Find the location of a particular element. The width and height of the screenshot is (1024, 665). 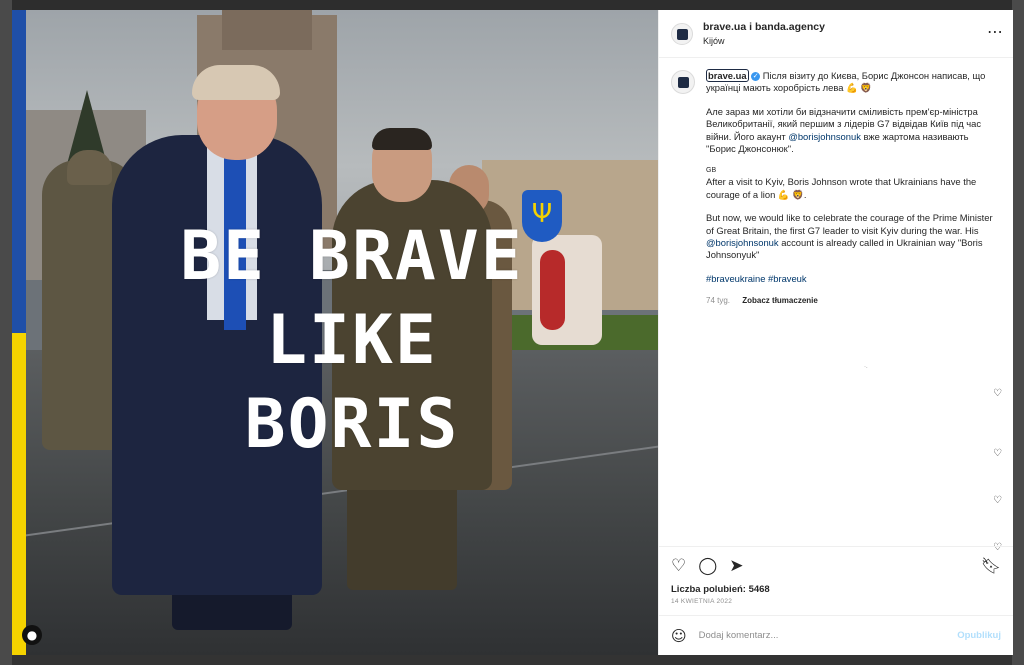

more-horizontal-icon: ⋯ is located at coordinates (995, 32).